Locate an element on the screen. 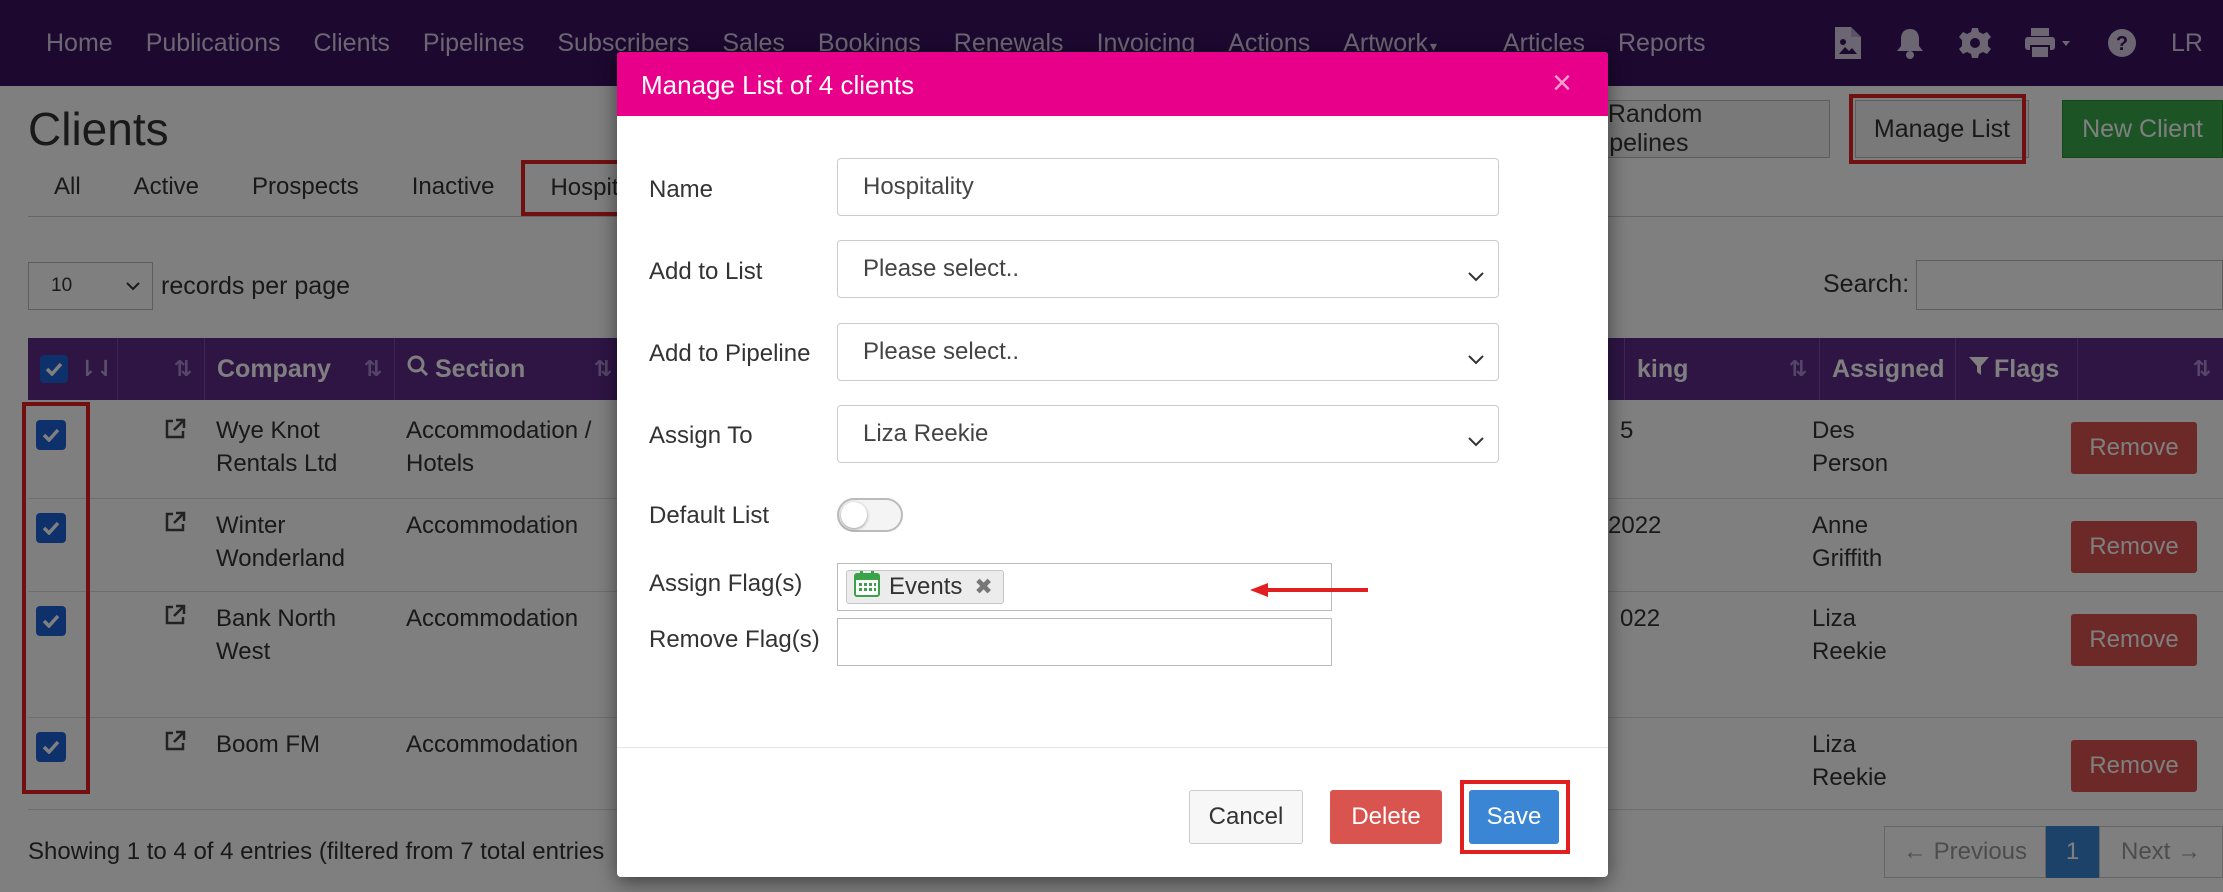  name-input: Hospitality is located at coordinates (1168, 187).